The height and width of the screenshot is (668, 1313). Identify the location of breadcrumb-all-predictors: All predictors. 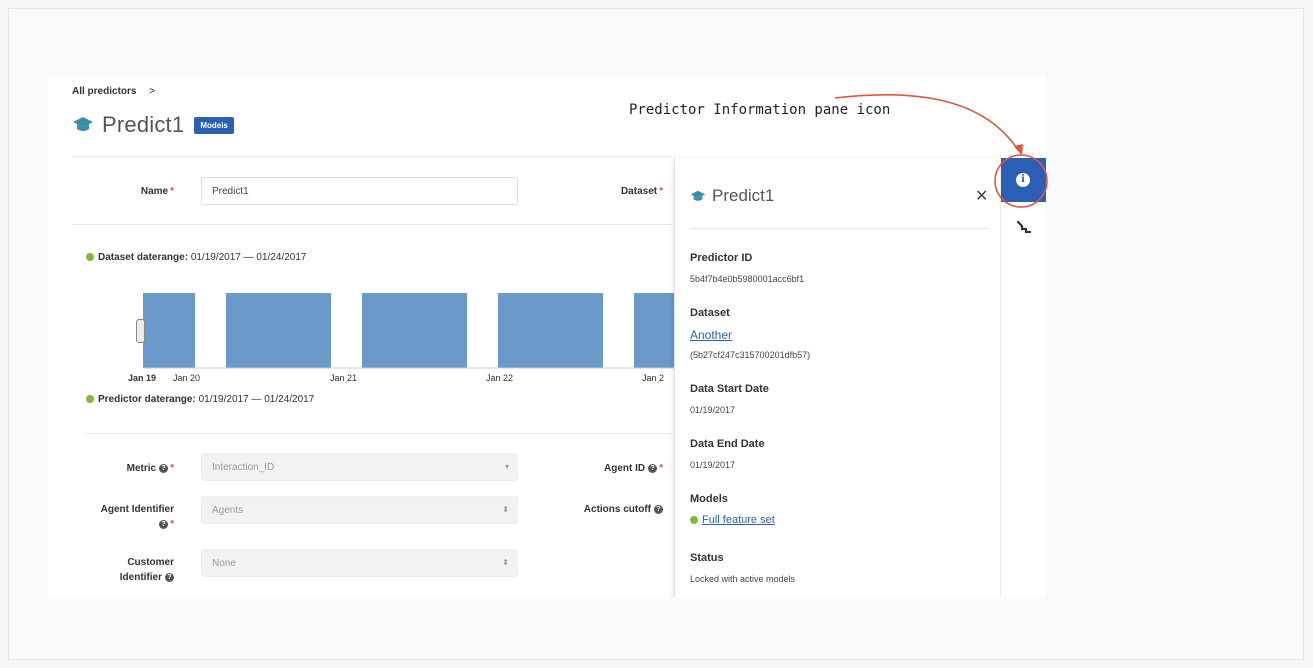
(104, 91).